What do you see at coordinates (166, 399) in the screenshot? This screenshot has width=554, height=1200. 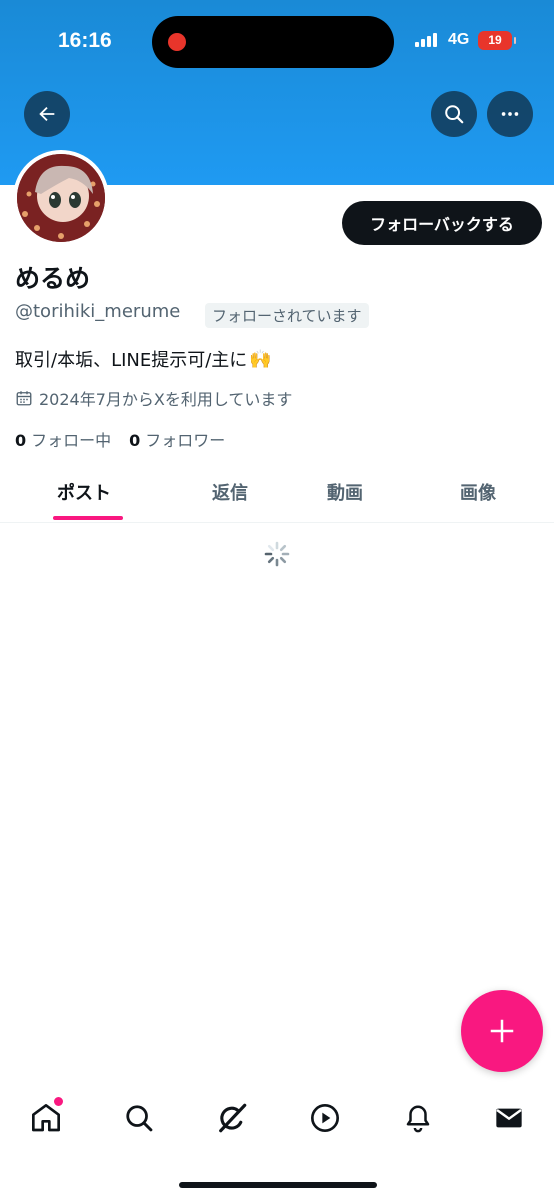 I see `joined-text: 2024年7月からXを利用しています` at bounding box center [166, 399].